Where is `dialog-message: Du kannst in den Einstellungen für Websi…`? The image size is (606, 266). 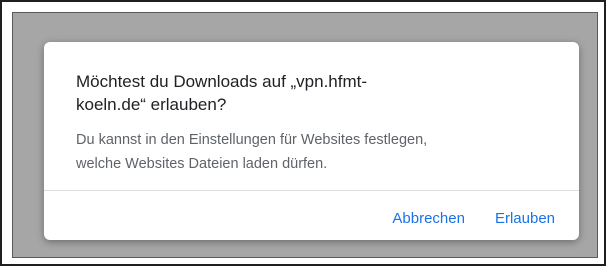 dialog-message: Du kannst in den Einstellungen für Websi… is located at coordinates (311, 152).